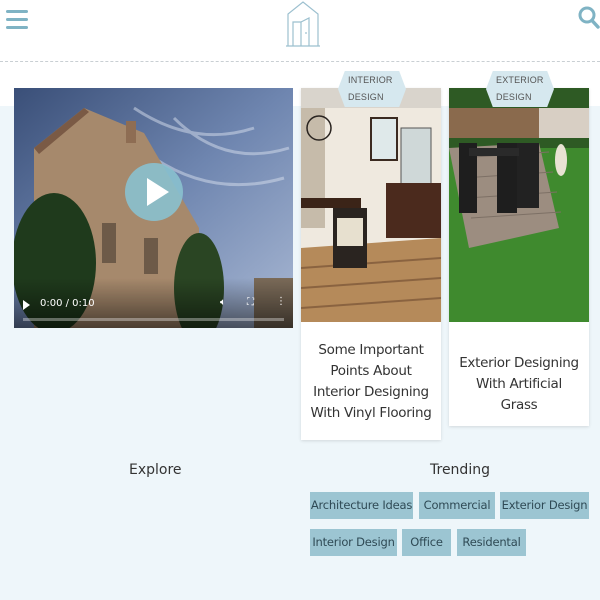  Describe the element at coordinates (67, 303) in the screenshot. I see `video-time: 0:00 / 0:10` at that location.